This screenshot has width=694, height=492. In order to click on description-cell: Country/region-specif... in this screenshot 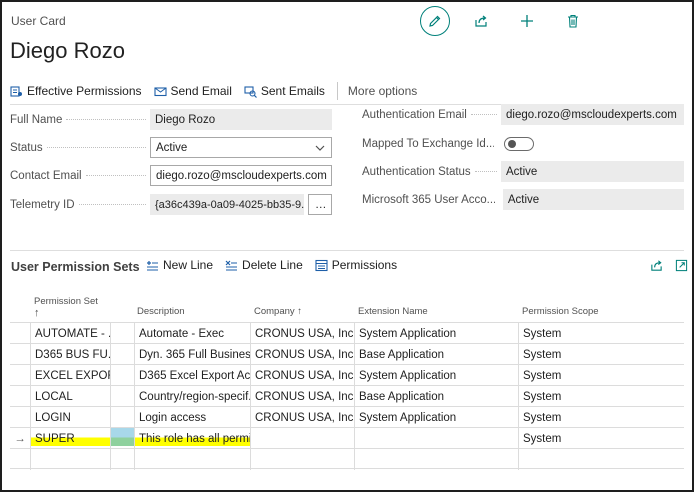, I will do `click(192, 396)`.